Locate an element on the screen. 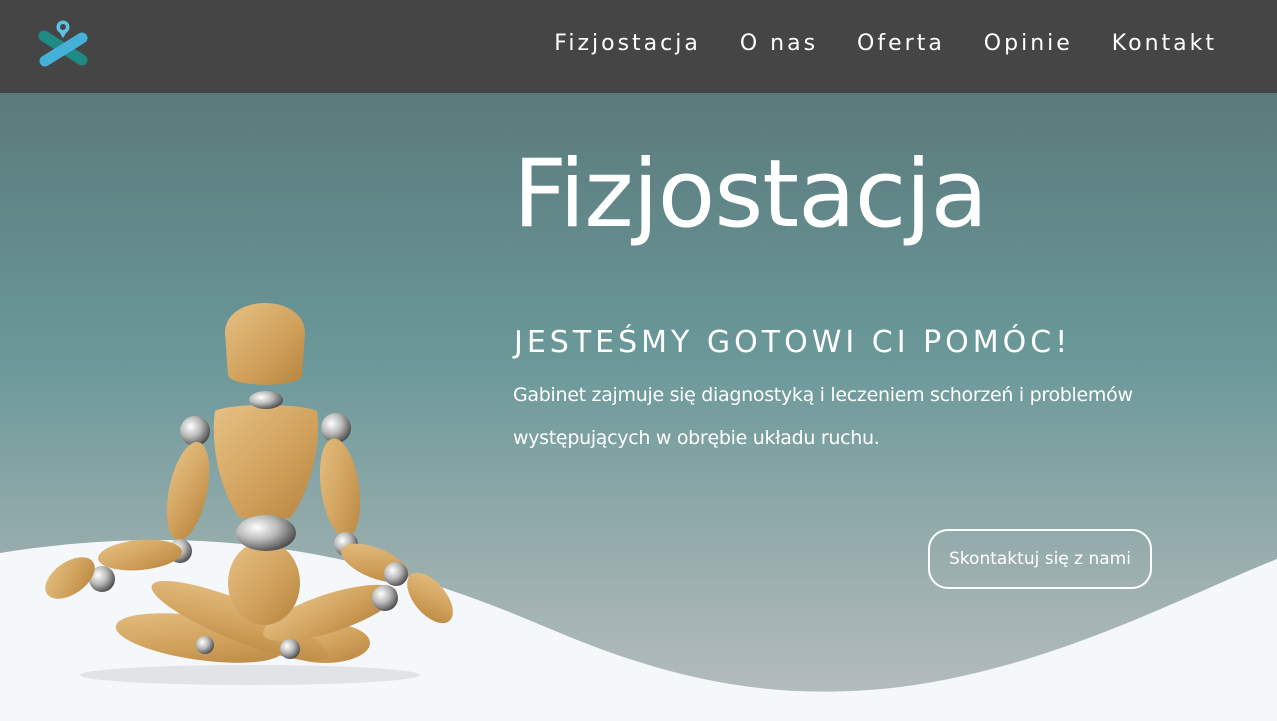 The height and width of the screenshot is (721, 1277). navbar: Fizjostacja O nas Oferta Opinie Kontakt is located at coordinates (638, 46).